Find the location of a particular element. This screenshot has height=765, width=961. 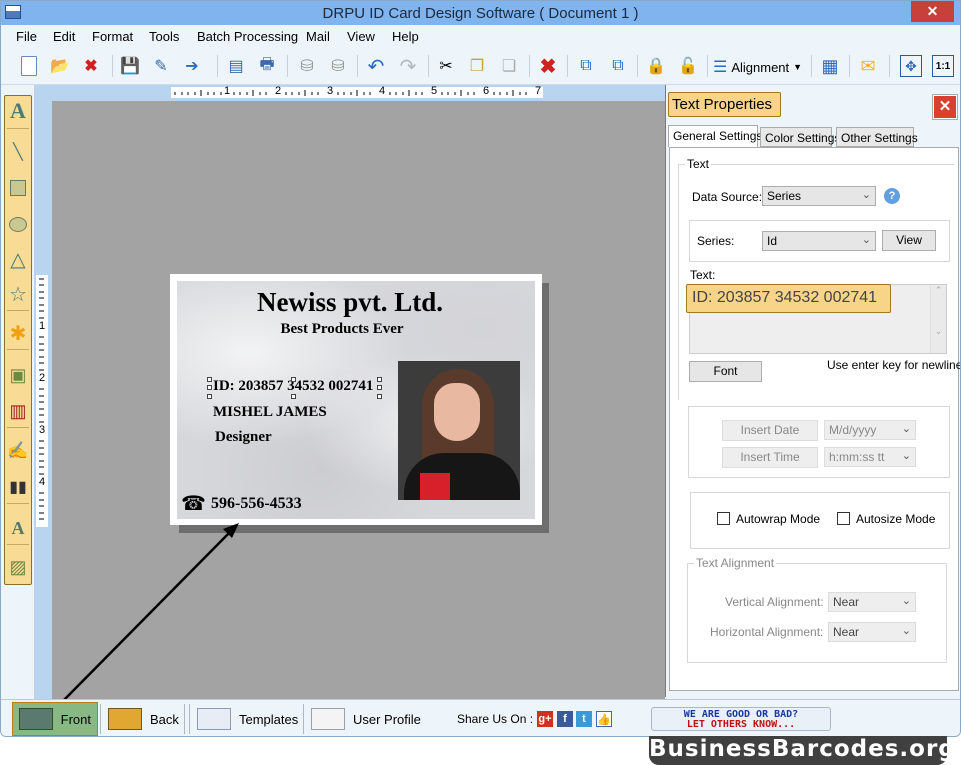

front-label: Front is located at coordinates (75, 719).